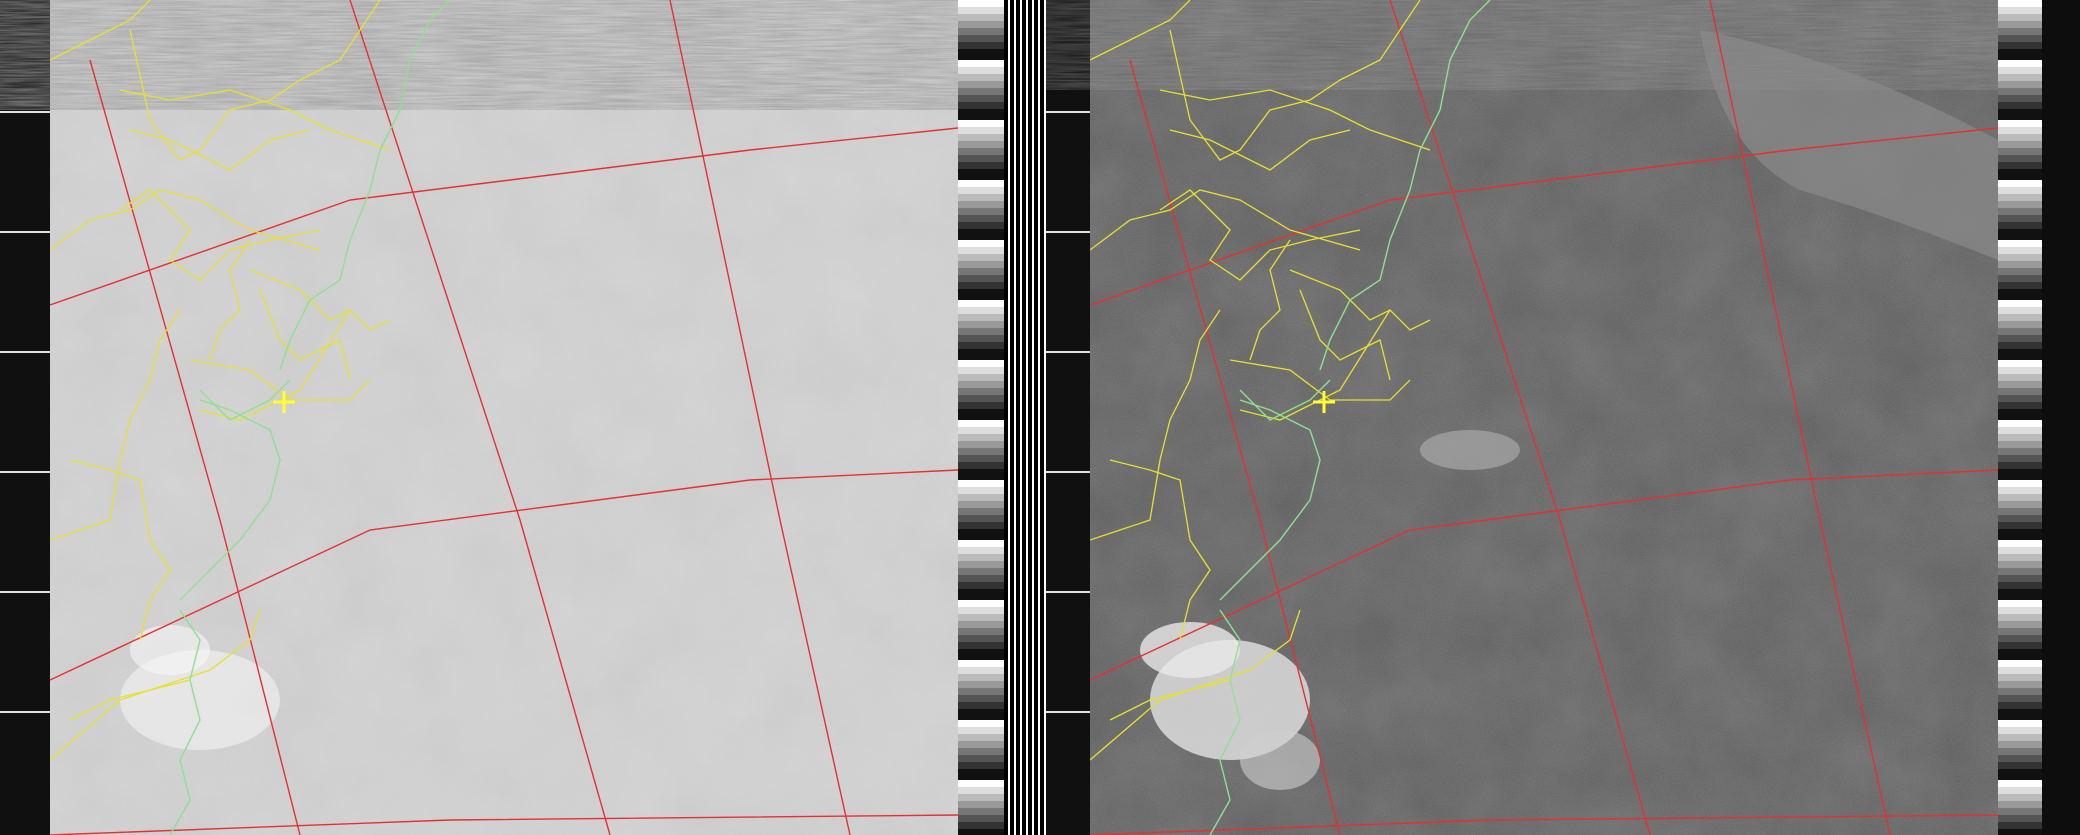  What do you see at coordinates (1025, 417) in the screenshot?
I see `sync-bars-a` at bounding box center [1025, 417].